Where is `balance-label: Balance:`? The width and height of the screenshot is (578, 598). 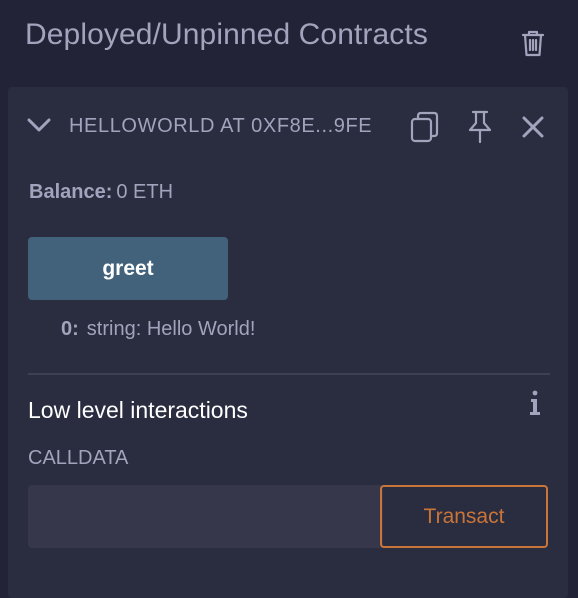 balance-label: Balance: is located at coordinates (71, 192).